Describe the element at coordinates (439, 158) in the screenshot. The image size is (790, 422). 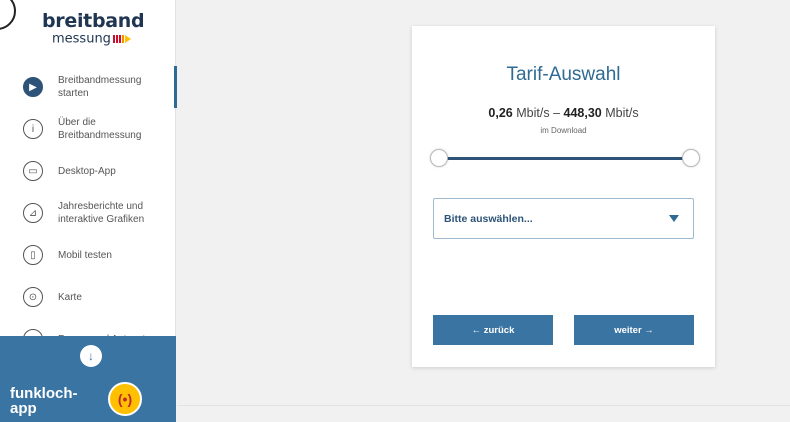
I see `slider-handle-min` at that location.